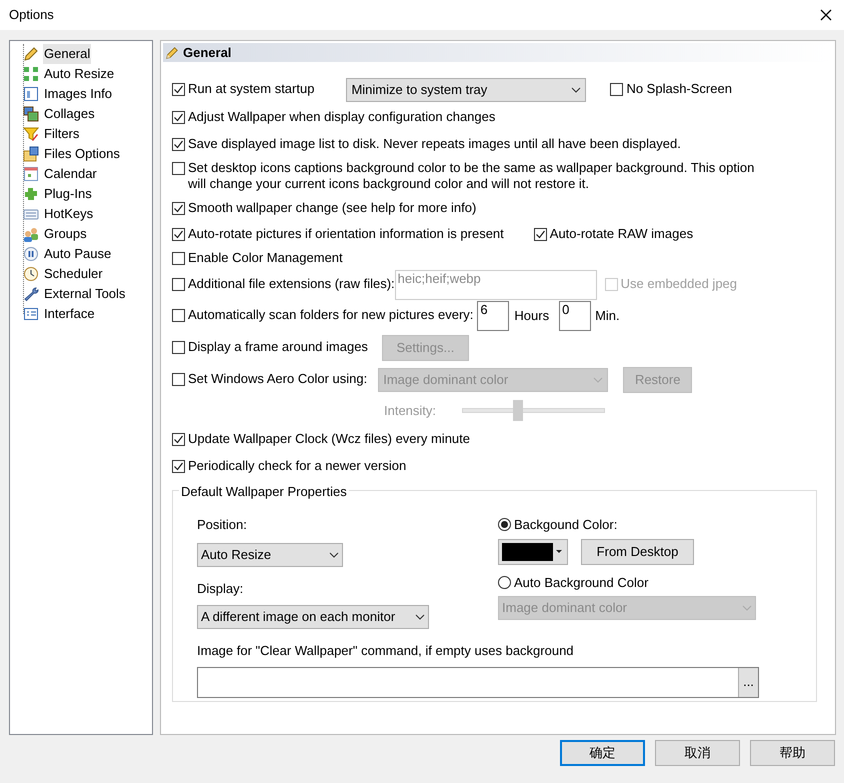 The image size is (844, 783). What do you see at coordinates (622, 234) in the screenshot?
I see `checkbox-label: Auto-rotate RAW images` at bounding box center [622, 234].